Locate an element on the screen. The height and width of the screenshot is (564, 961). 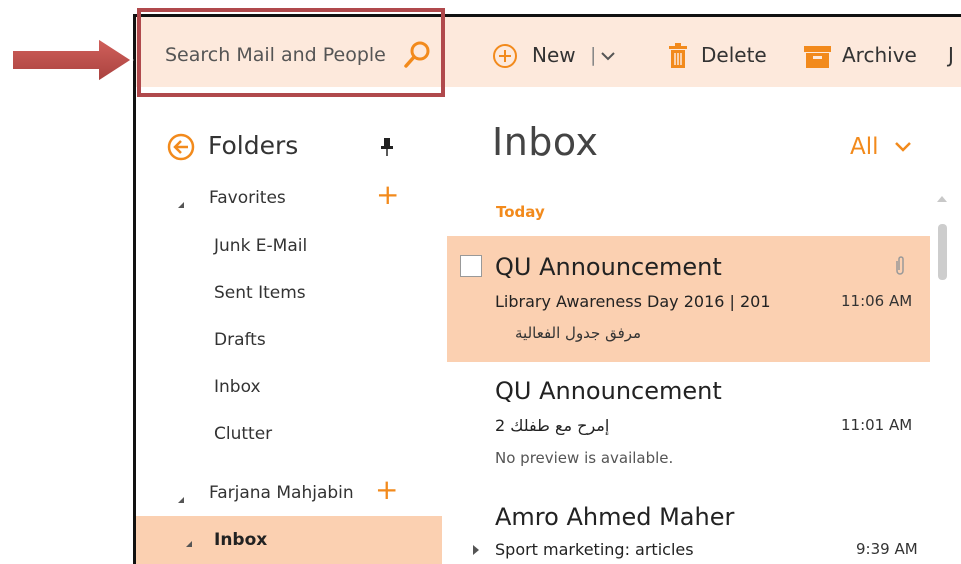
trash-icon is located at coordinates (678, 56).